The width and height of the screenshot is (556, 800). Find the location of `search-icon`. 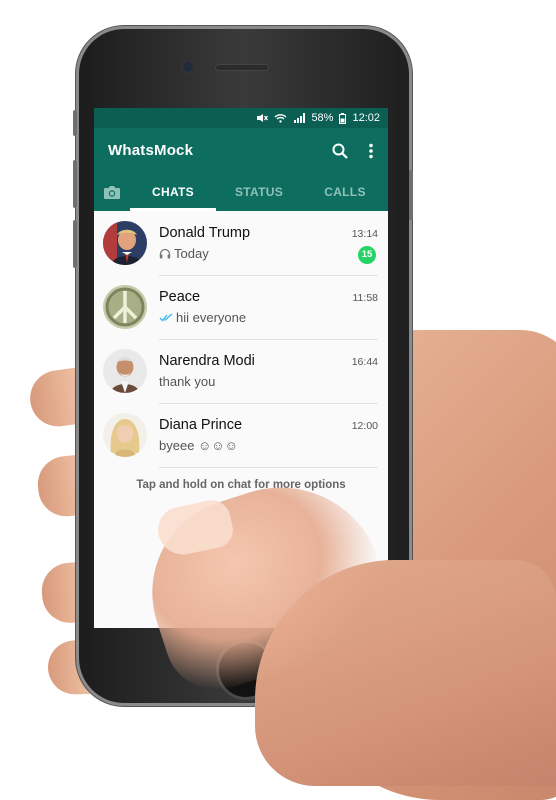

search-icon is located at coordinates (340, 151).